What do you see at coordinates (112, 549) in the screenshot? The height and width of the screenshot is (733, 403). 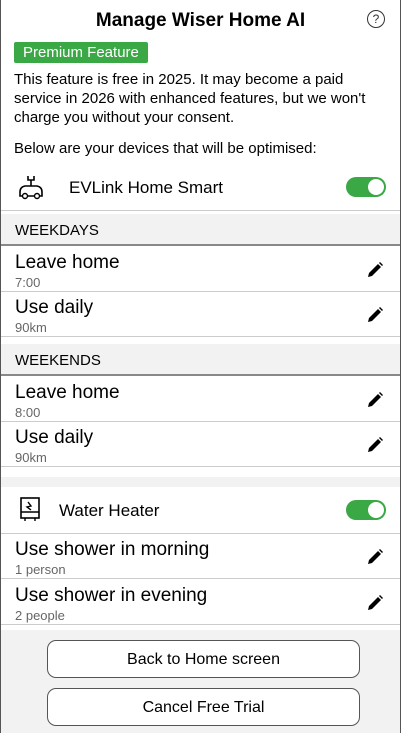 I see `item-title: Use shower in morning` at bounding box center [112, 549].